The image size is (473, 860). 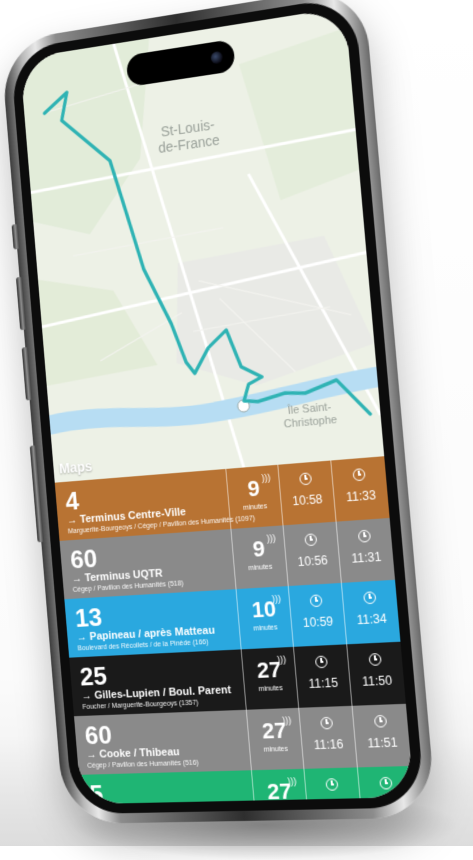 I want to click on time-cells: 27))) minutes11:1611:51, so click(x=329, y=737).